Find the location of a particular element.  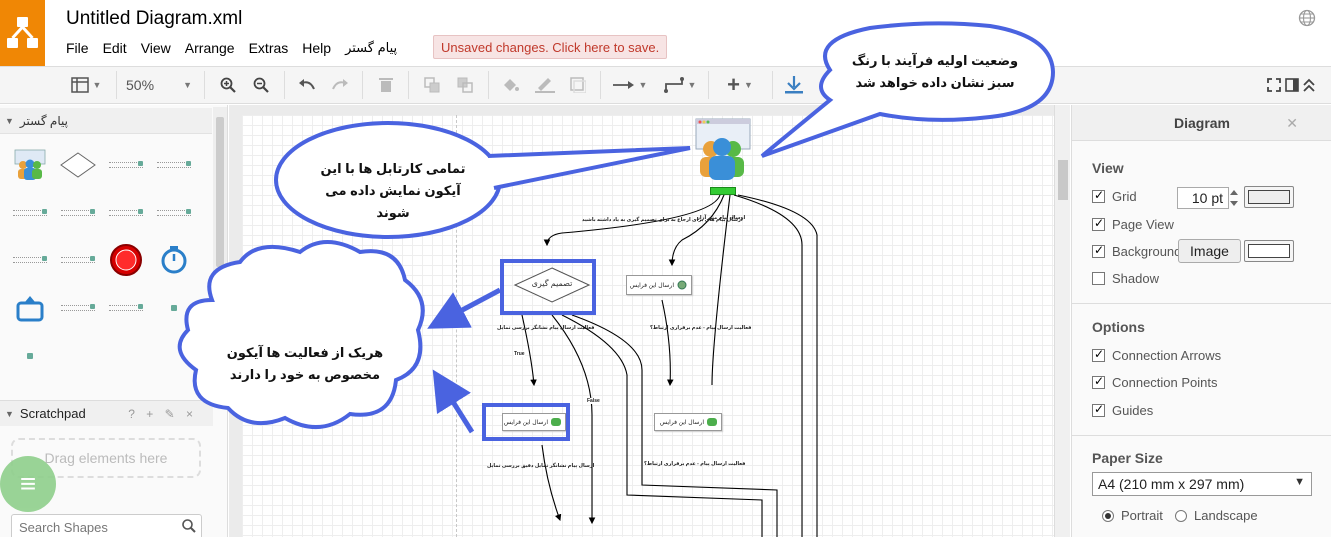

triangle-down-icon: ▼ is located at coordinates (9, 413).